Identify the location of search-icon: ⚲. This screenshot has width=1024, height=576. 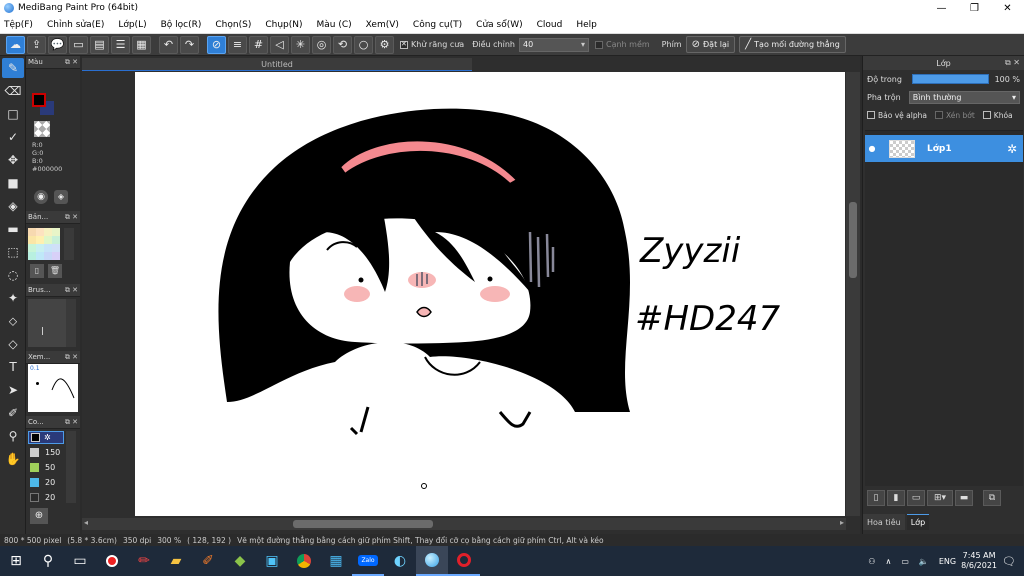
(48, 561).